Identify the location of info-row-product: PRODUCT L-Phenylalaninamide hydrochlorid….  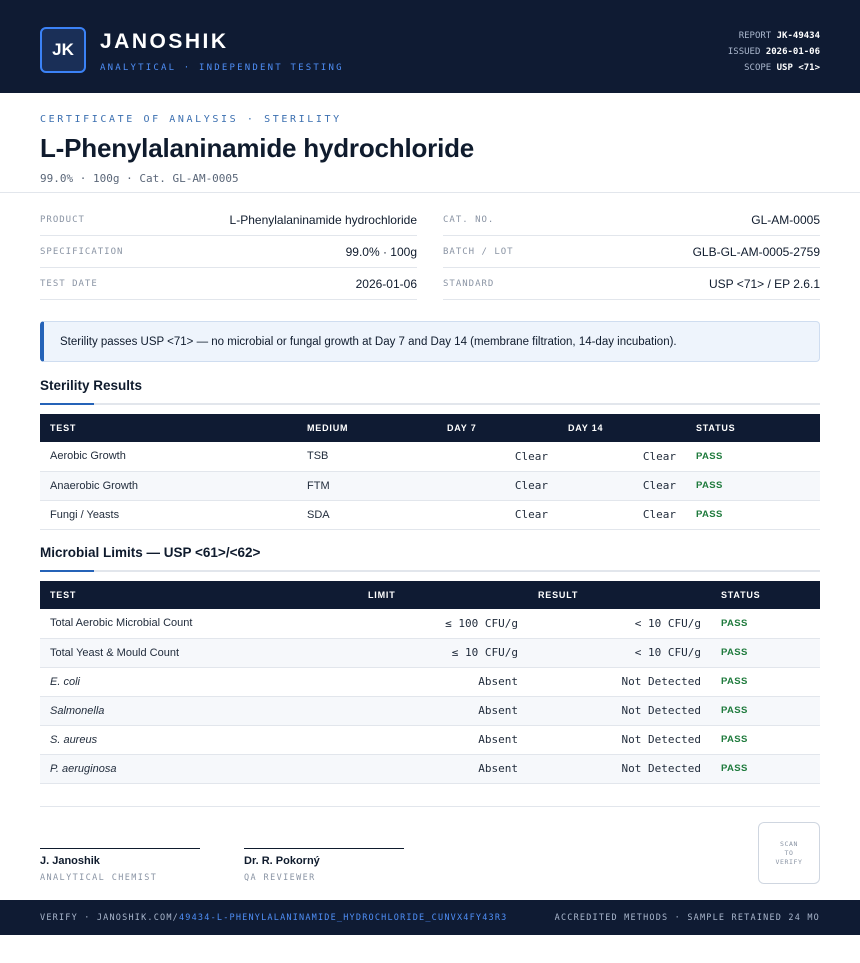
(228, 220).